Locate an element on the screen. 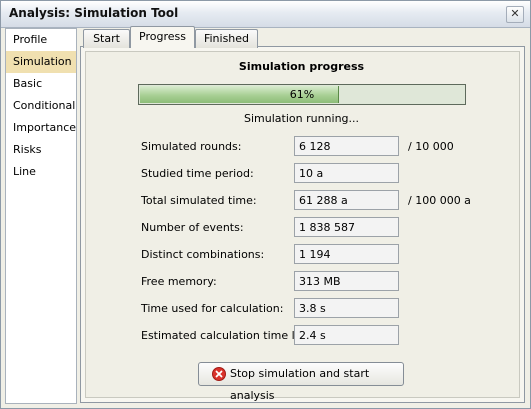  stop-simulation-button: Stop simulation and start analysis is located at coordinates (301, 382).